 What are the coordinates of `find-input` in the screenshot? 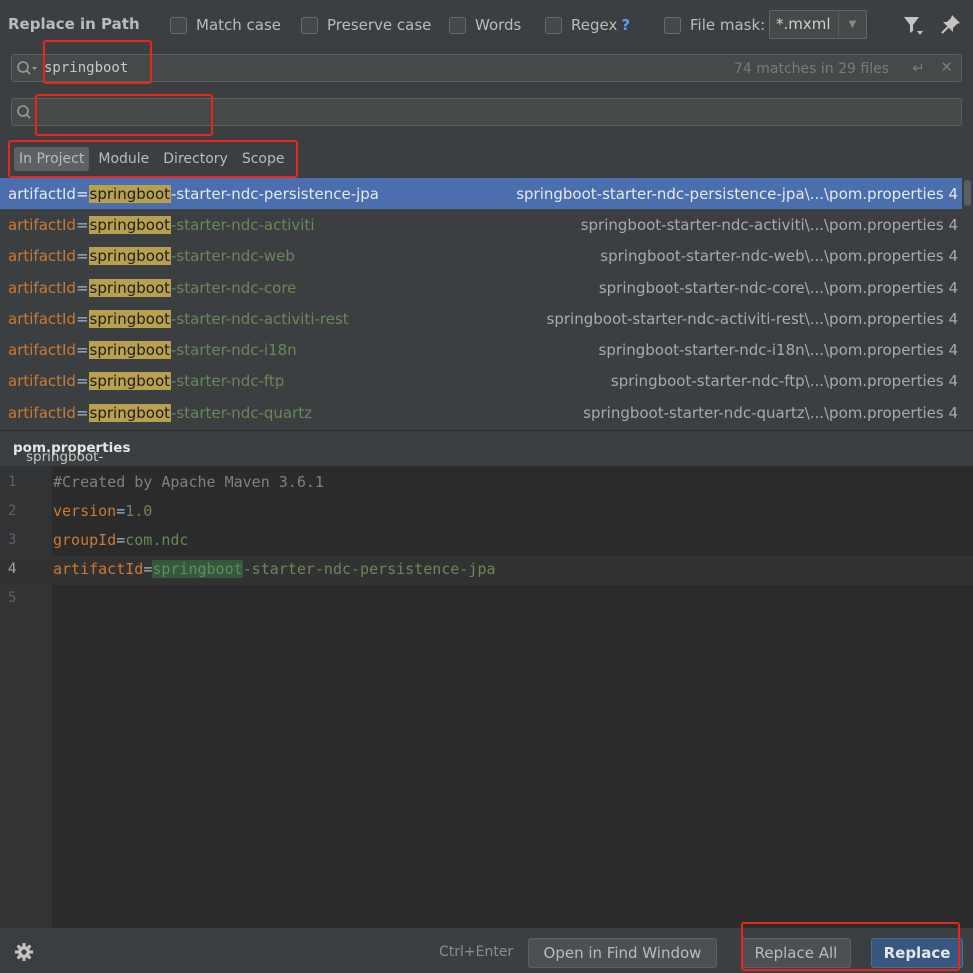 It's located at (384, 68).